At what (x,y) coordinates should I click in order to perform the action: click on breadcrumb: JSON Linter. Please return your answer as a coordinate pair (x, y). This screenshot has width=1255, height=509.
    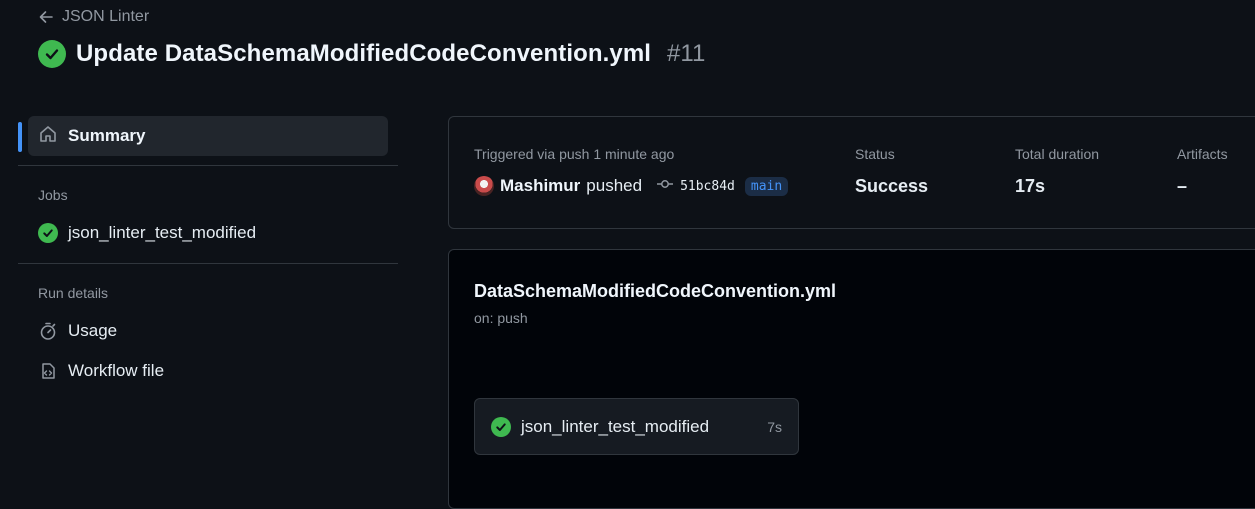
    Looking at the image, I should click on (93, 17).